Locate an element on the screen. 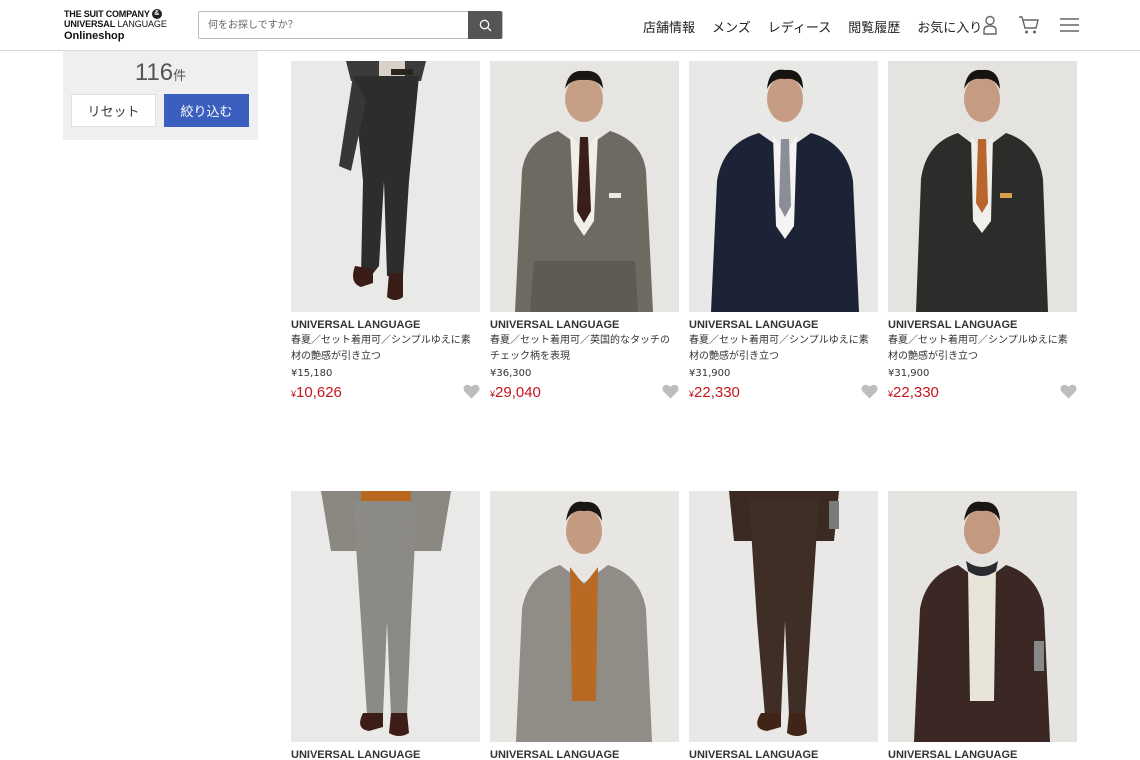 The height and width of the screenshot is (760, 1140). logo-line-1: THE SUIT COMPANY & is located at coordinates (119, 14).